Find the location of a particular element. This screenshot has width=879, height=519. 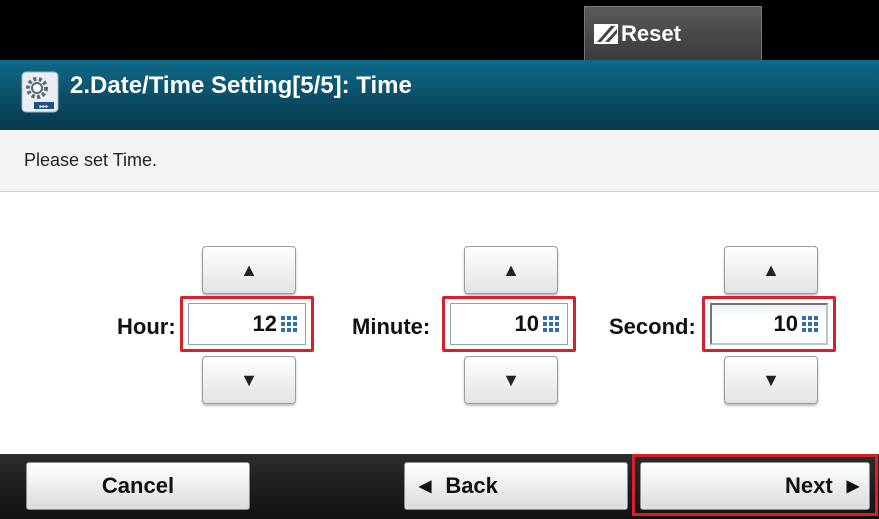

hour-up-button: ▲ is located at coordinates (249, 270).